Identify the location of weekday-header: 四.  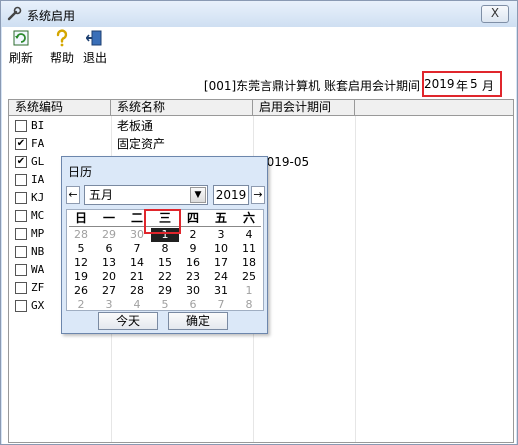
(192, 218).